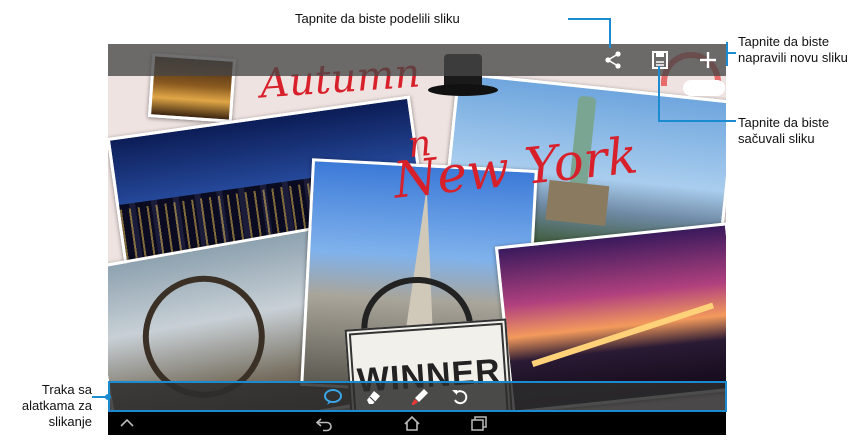 This screenshot has width=853, height=444. I want to click on plus-icon, so click(708, 60).